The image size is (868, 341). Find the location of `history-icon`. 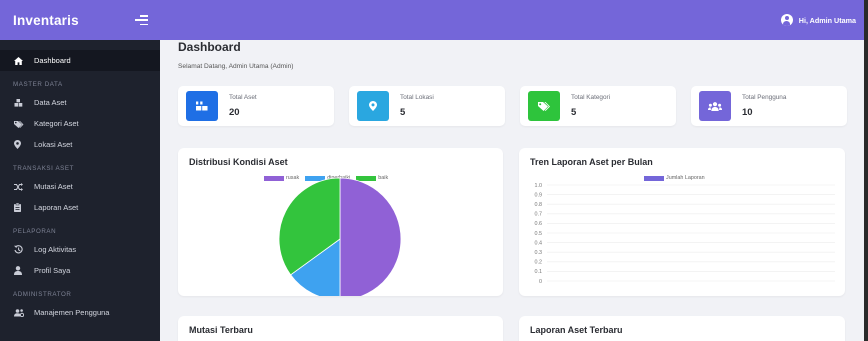

history-icon is located at coordinates (24, 249).